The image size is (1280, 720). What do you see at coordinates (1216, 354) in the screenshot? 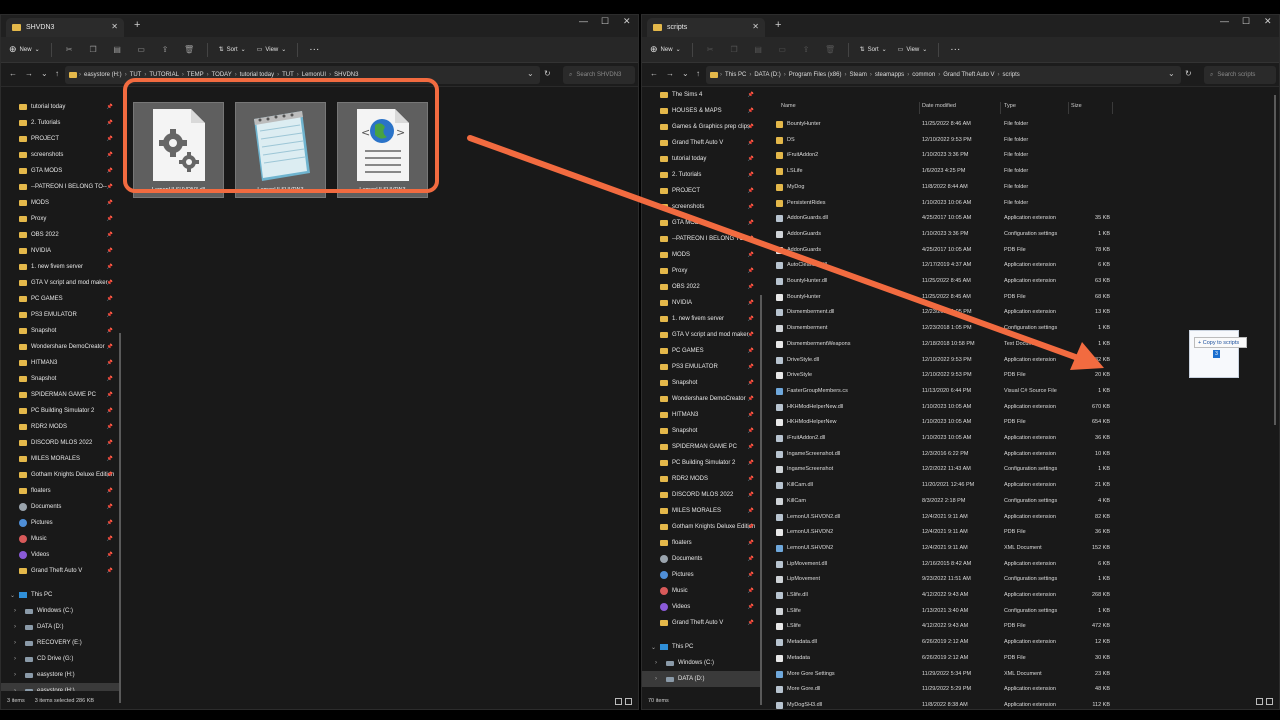
I see `drag-count-badge: 3` at bounding box center [1216, 354].